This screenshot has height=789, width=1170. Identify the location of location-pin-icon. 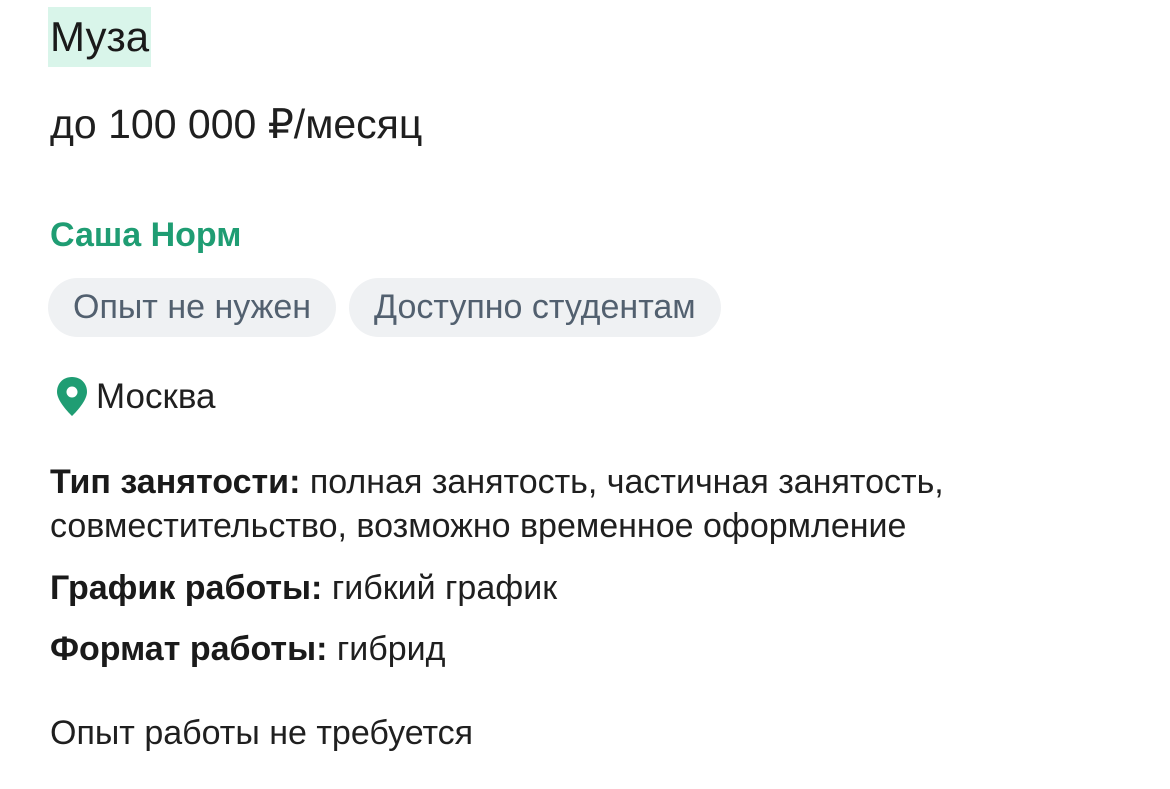
(72, 396).